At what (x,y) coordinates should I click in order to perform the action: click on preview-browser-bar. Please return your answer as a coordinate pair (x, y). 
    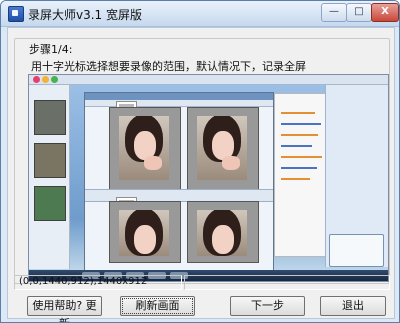
    Looking at the image, I should click on (208, 80).